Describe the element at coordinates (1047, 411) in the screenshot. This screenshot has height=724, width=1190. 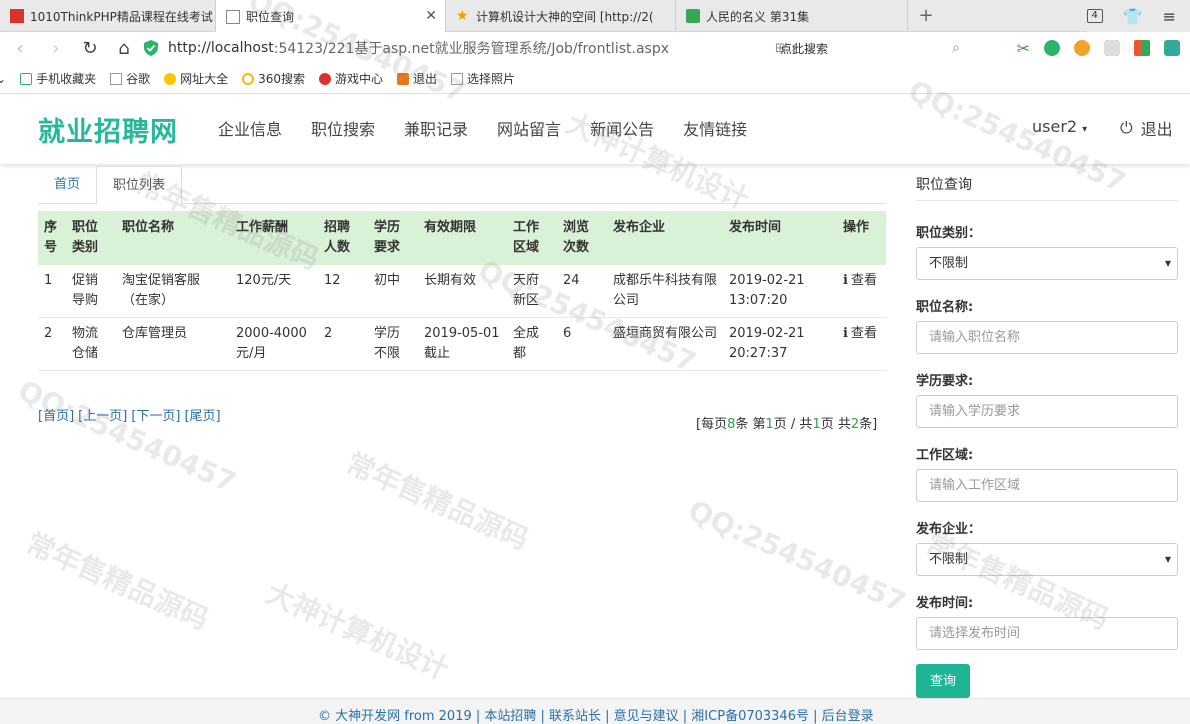
I see `education-input: 请输入学历要求` at that location.